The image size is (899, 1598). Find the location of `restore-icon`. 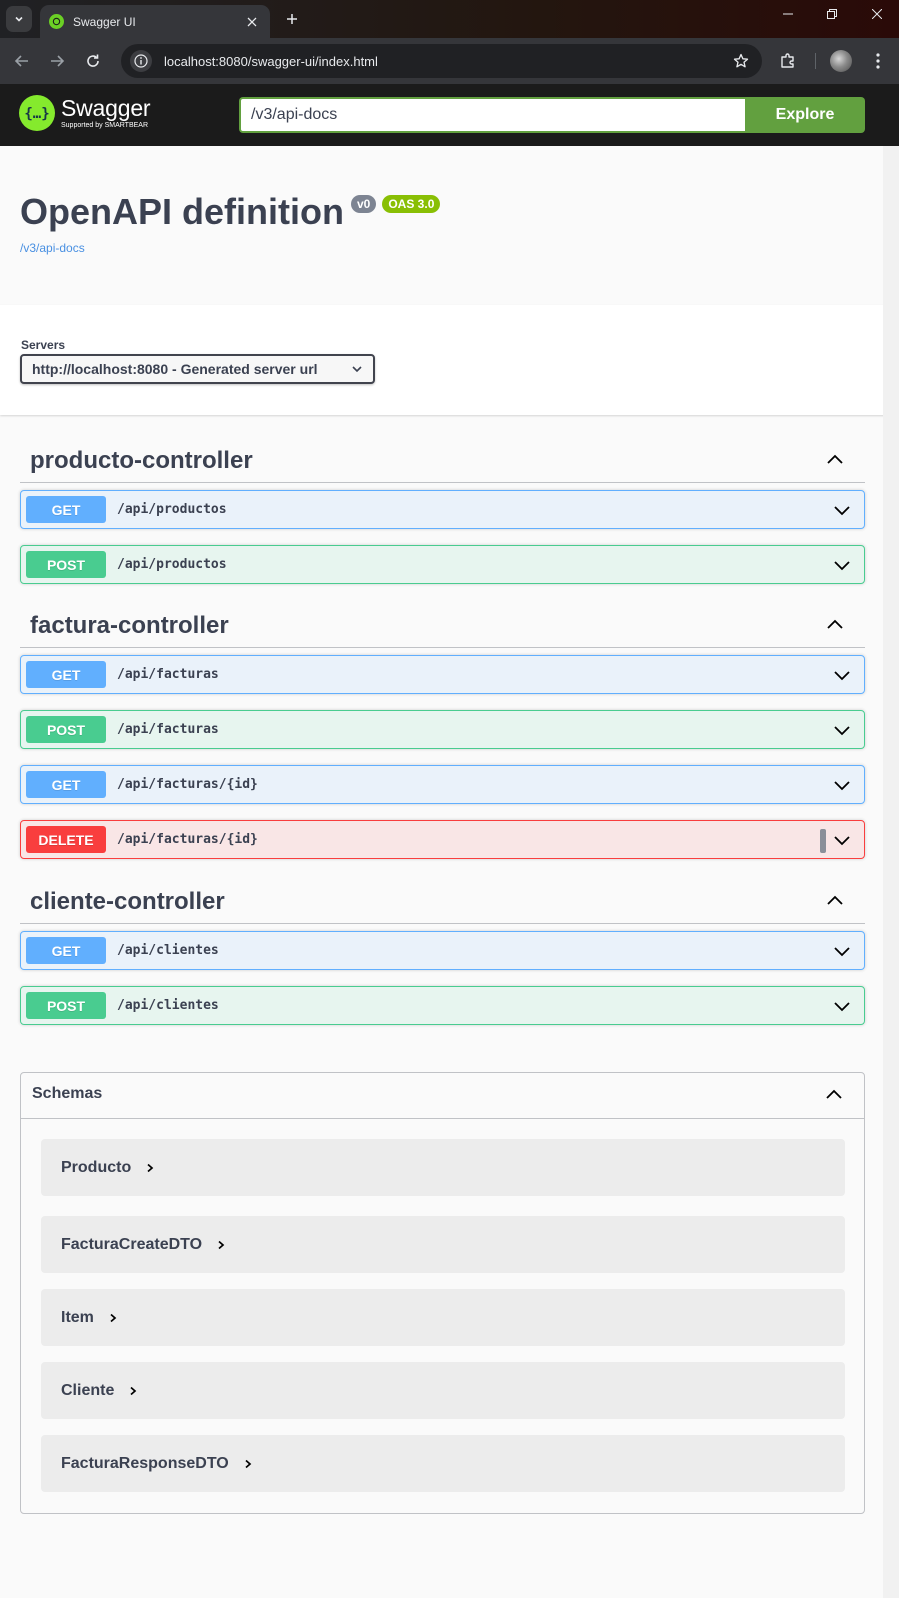

restore-icon is located at coordinates (832, 14).